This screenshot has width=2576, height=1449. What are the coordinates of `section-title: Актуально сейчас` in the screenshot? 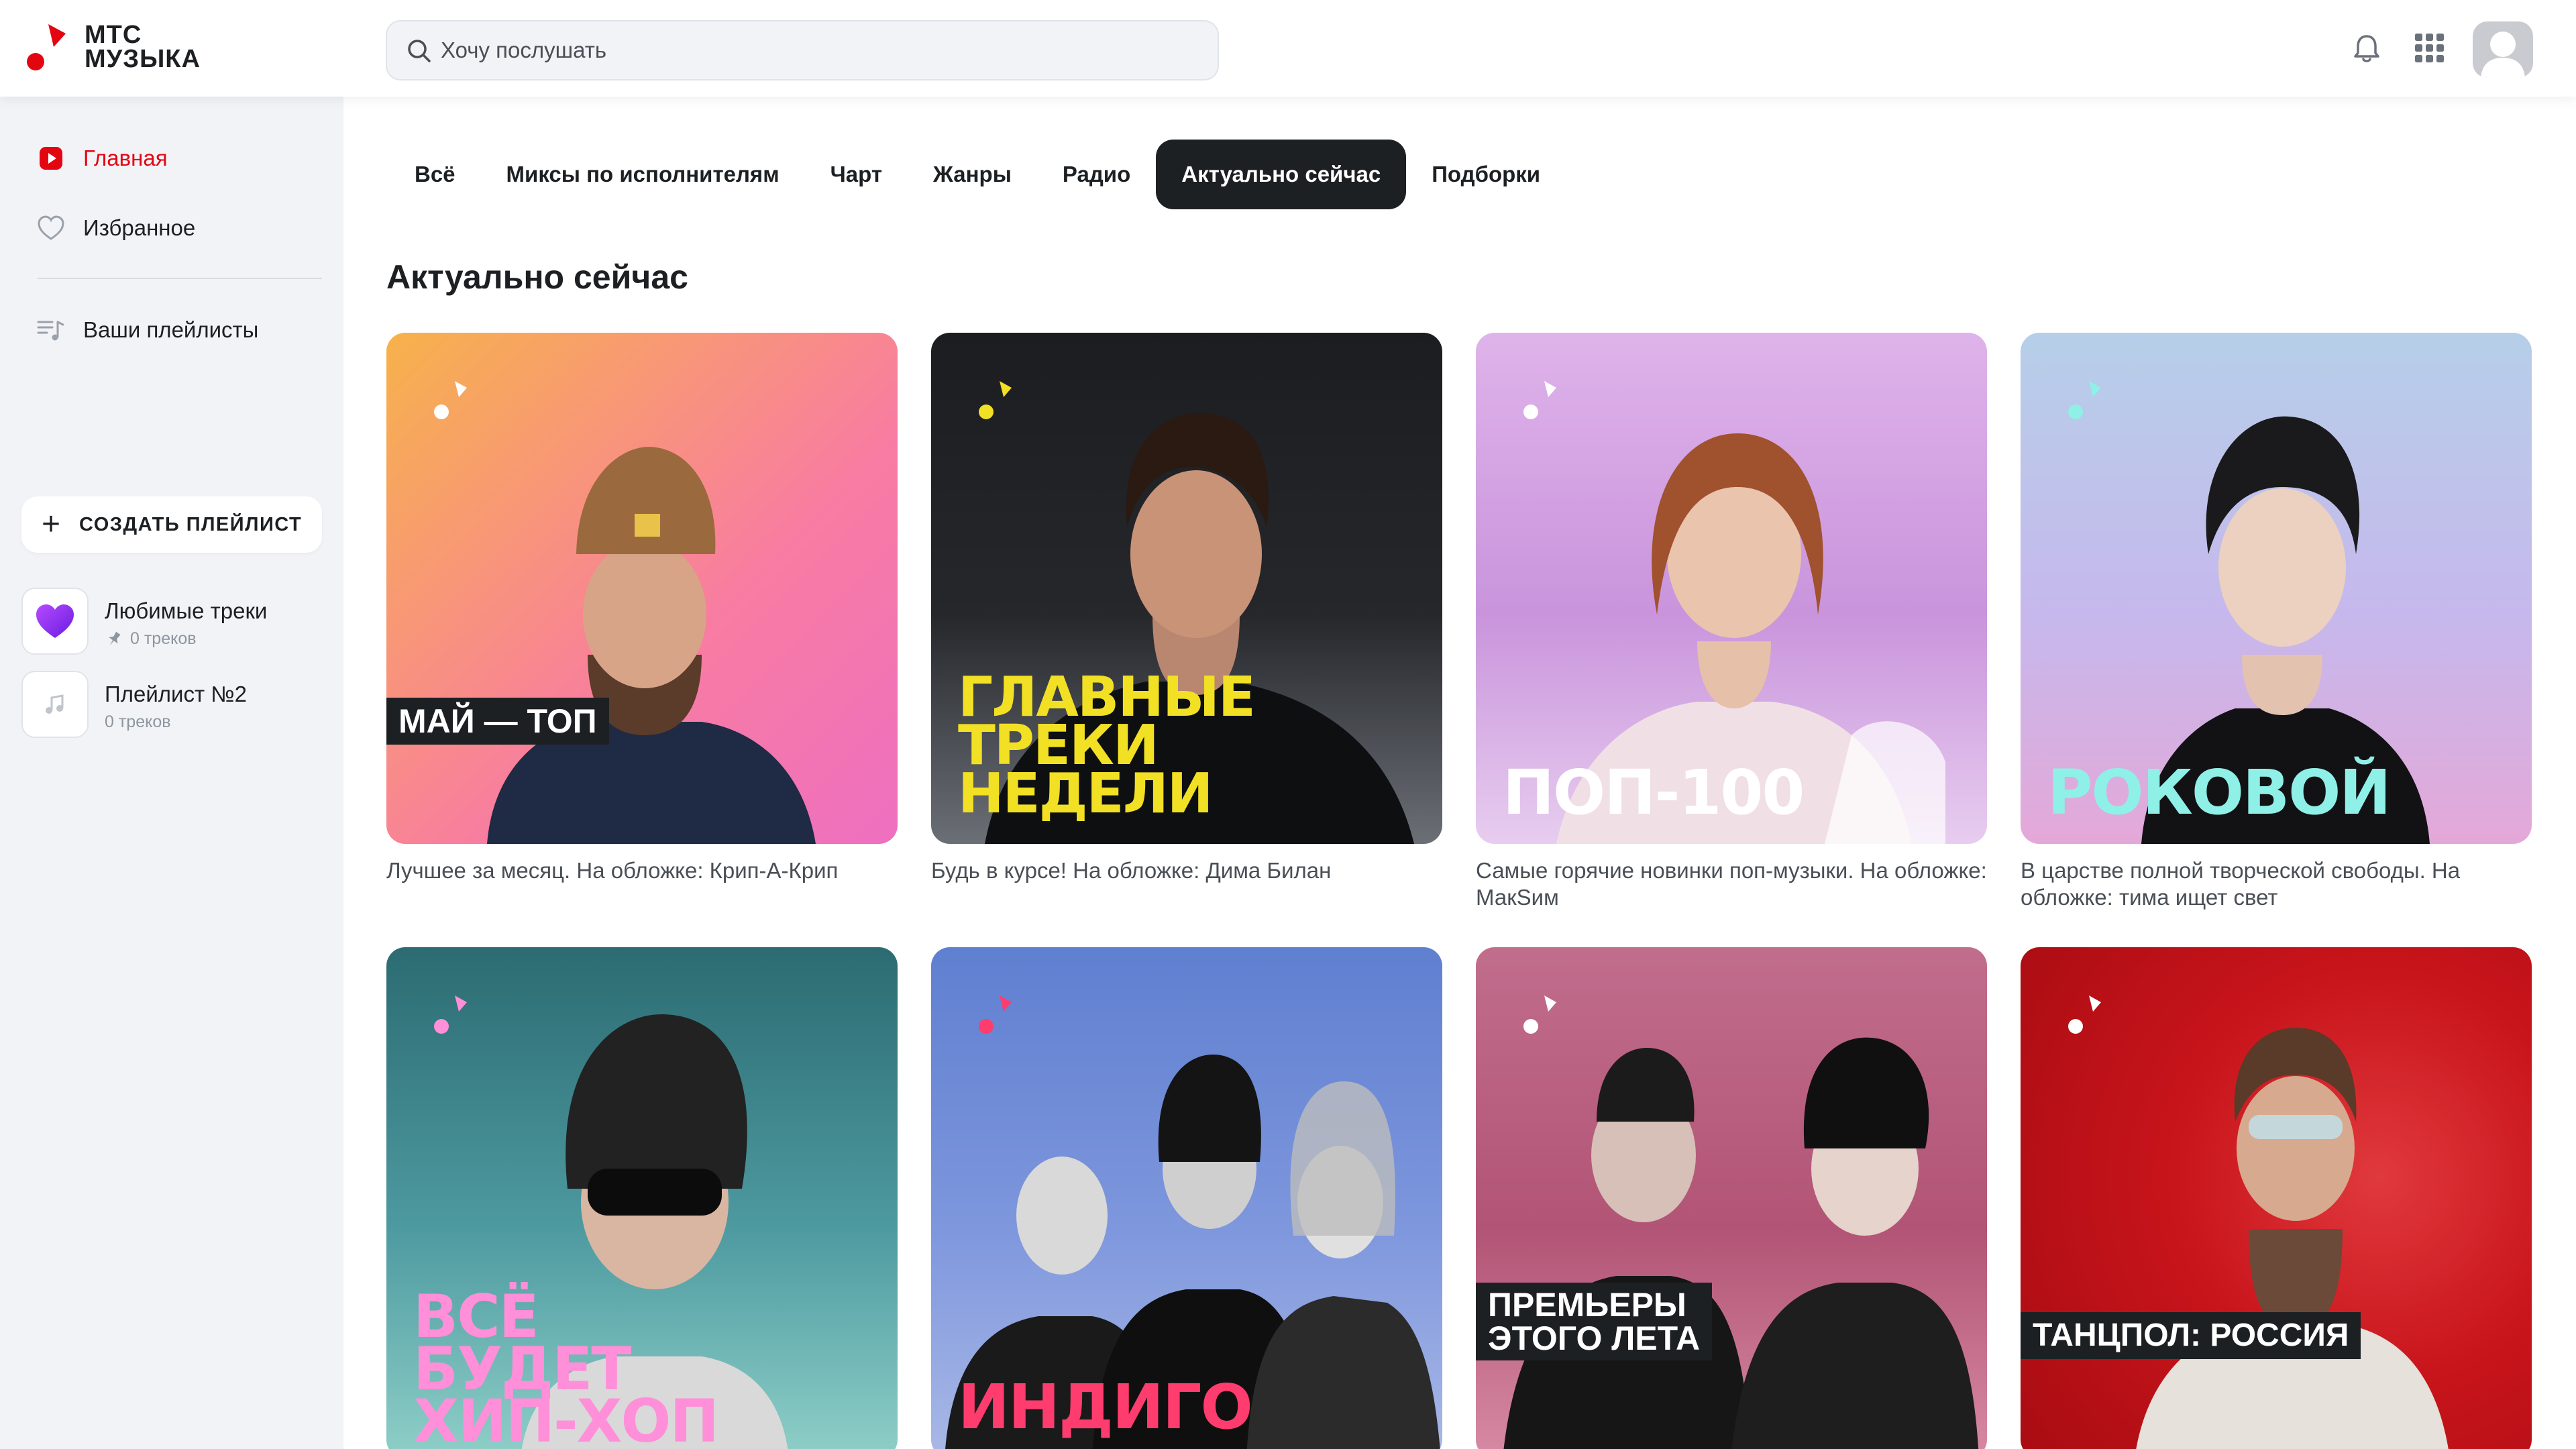 It's located at (537, 277).